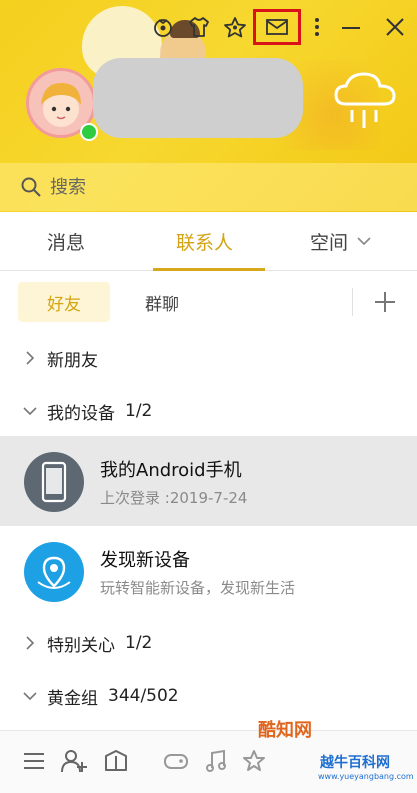  Describe the element at coordinates (143, 696) in the screenshot. I see `group-count: 344/502` at that location.